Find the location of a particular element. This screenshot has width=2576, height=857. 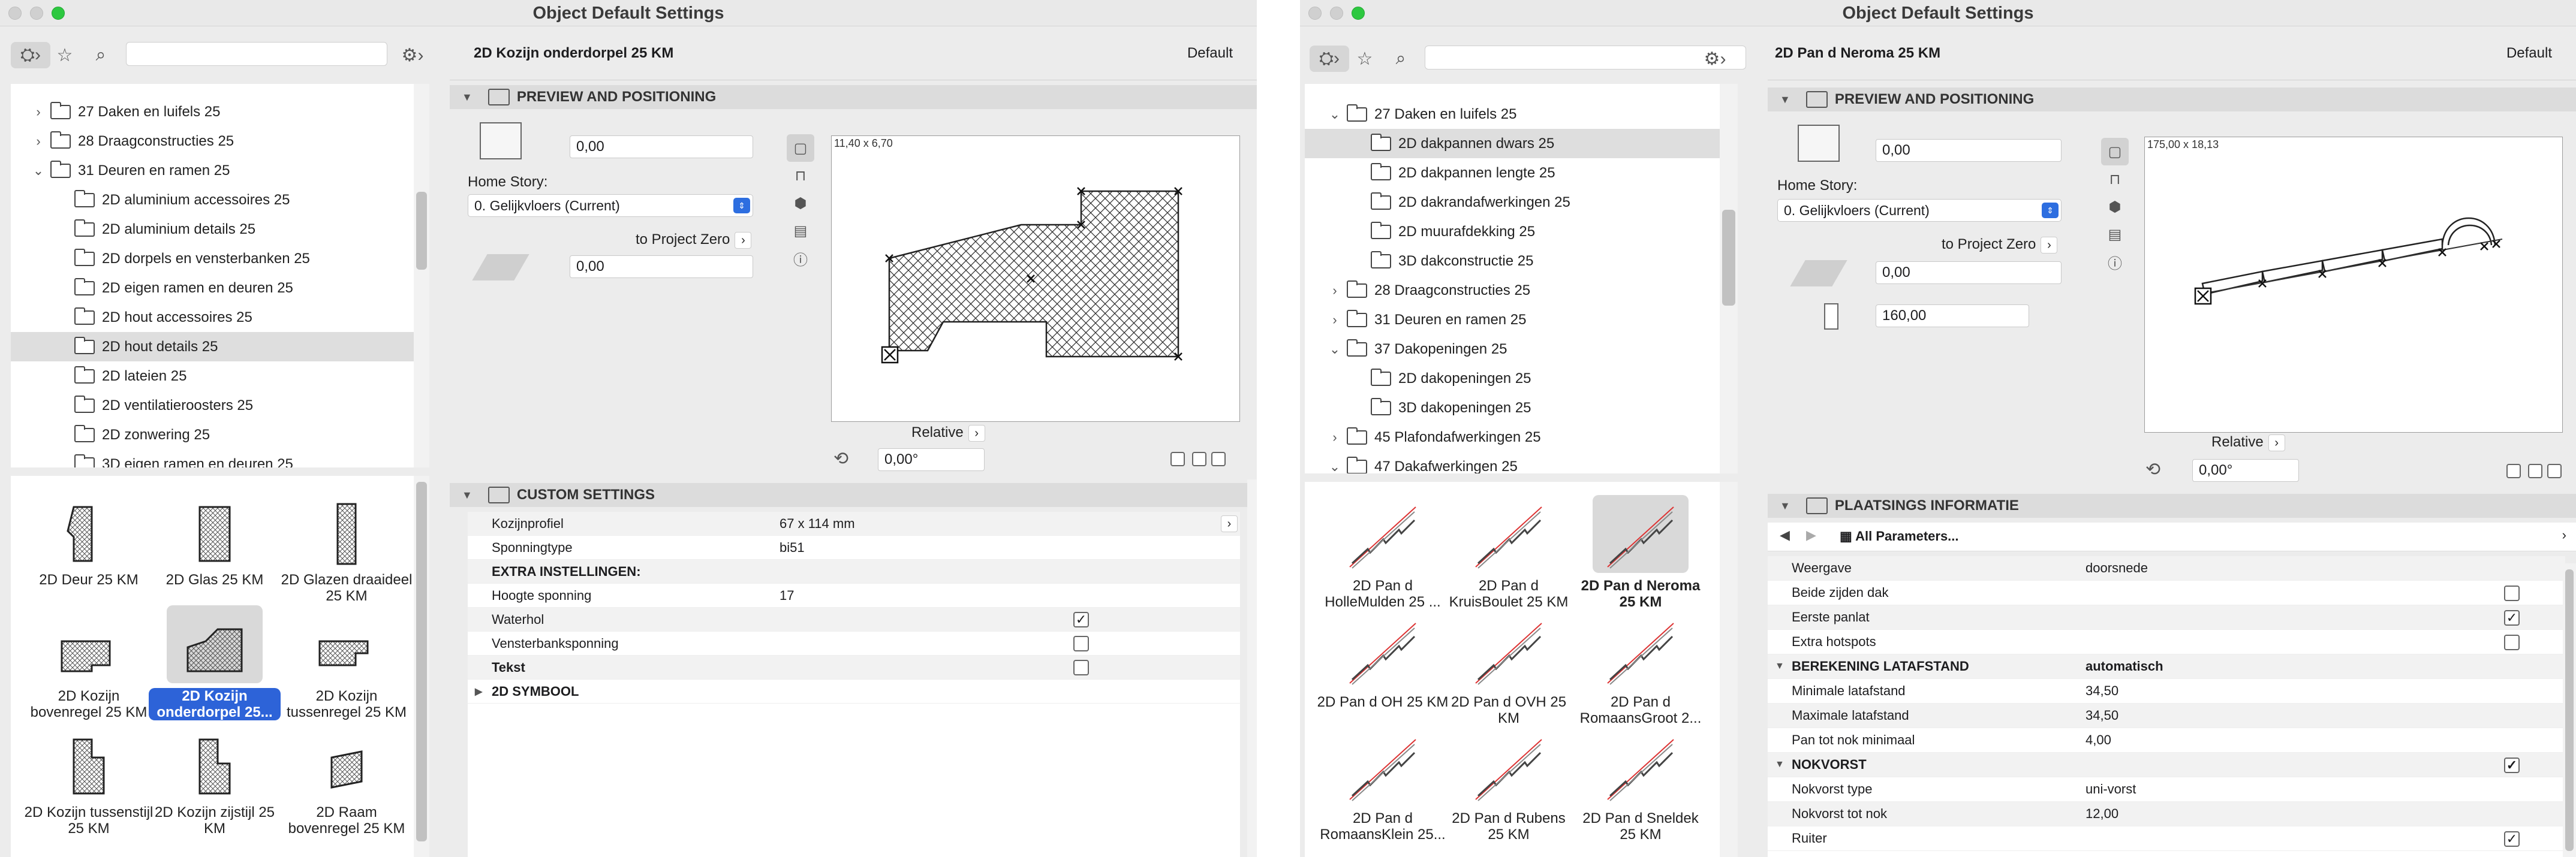

tree-item-3d-dakopeningen-25: 3D dakopeningen 25 is located at coordinates (1512, 408).